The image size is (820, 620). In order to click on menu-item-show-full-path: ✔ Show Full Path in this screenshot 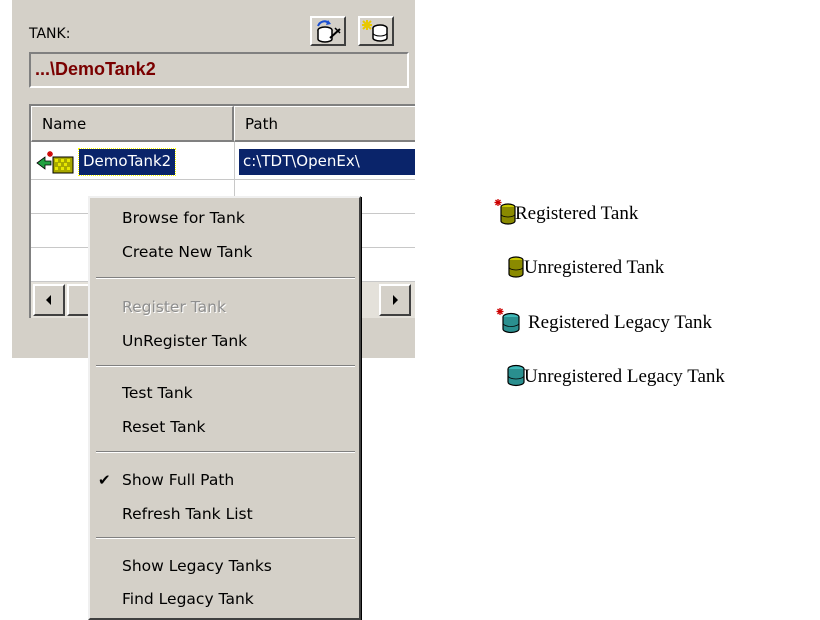, I will do `click(224, 480)`.